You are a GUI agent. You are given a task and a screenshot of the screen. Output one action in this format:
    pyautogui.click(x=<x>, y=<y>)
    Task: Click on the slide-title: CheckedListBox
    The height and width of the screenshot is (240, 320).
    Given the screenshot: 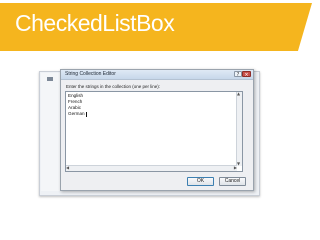 What is the action you would take?
    pyautogui.click(x=95, y=23)
    